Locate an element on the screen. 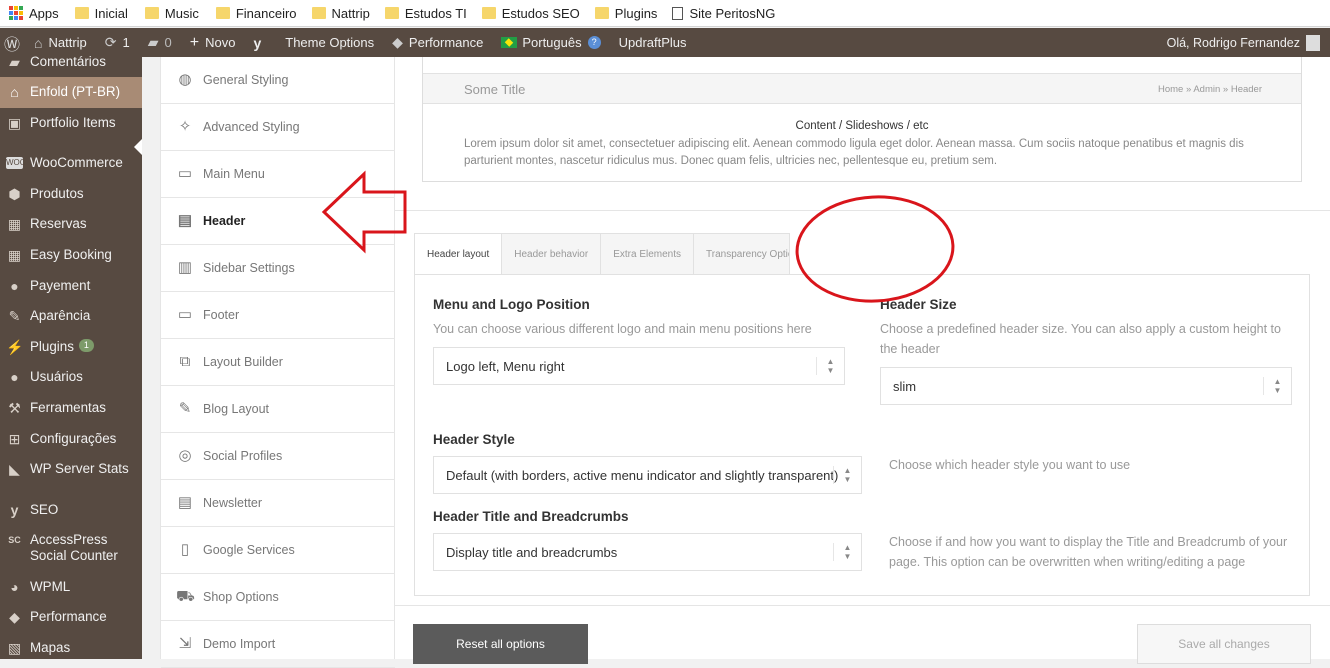 The image size is (1330, 668). wp-logo-menu: Ⓦ is located at coordinates (13, 42).